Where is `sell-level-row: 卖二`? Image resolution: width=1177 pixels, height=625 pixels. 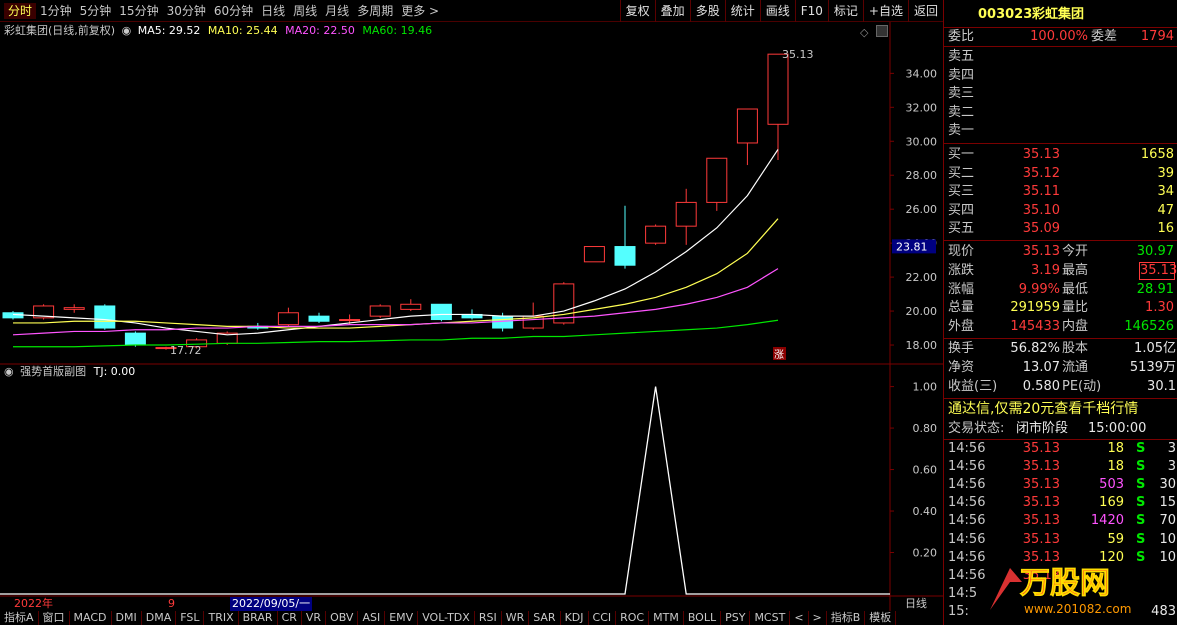 sell-level-row: 卖二 is located at coordinates (1060, 113).